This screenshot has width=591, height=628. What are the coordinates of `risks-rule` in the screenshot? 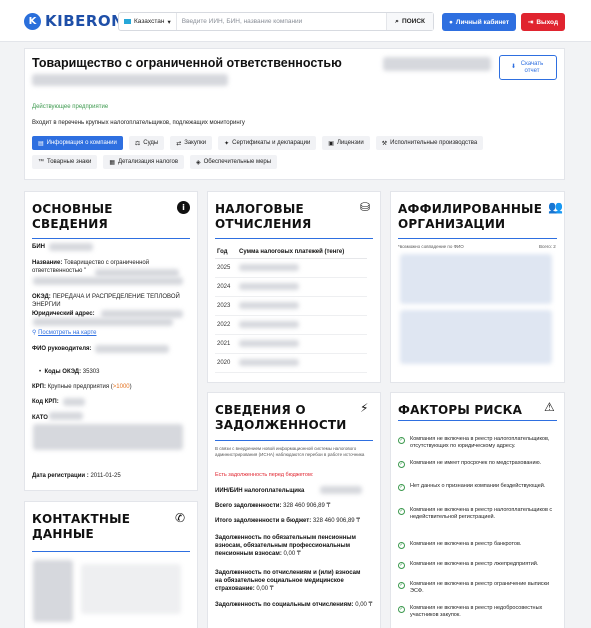 It's located at (477, 420).